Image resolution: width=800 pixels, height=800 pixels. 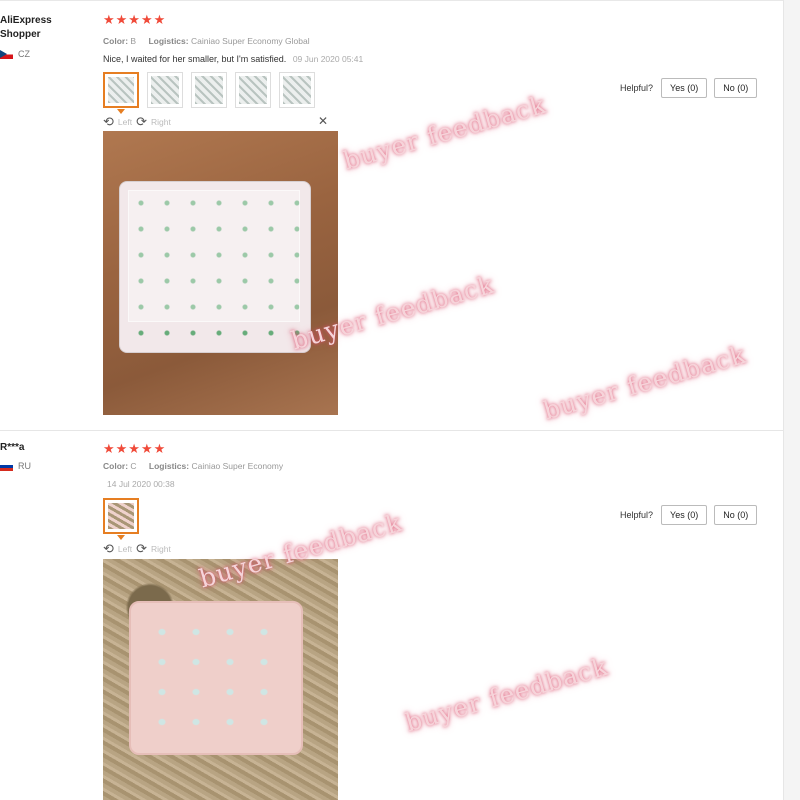 What do you see at coordinates (791, 400) in the screenshot?
I see `scrollbar` at bounding box center [791, 400].